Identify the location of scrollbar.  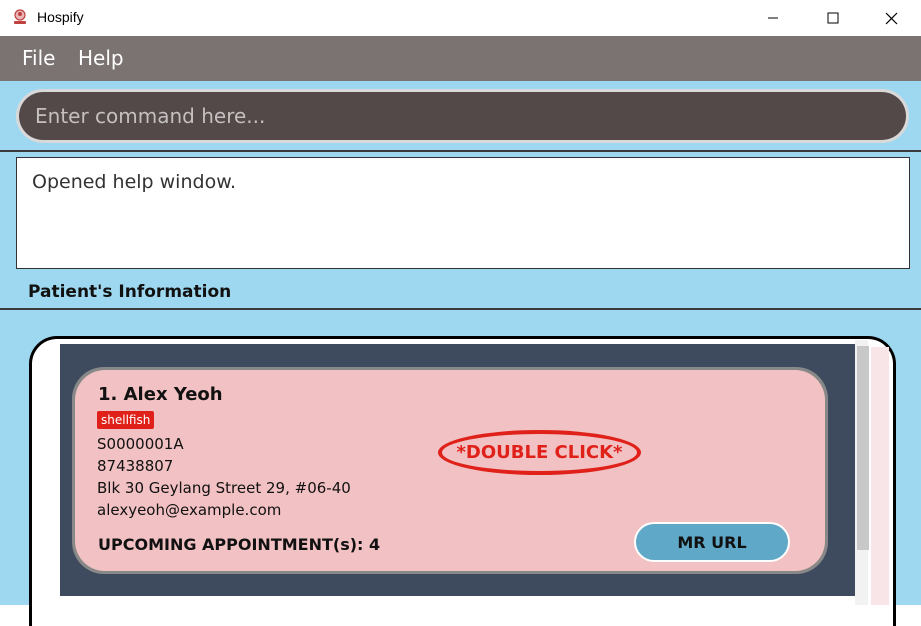
(862, 472).